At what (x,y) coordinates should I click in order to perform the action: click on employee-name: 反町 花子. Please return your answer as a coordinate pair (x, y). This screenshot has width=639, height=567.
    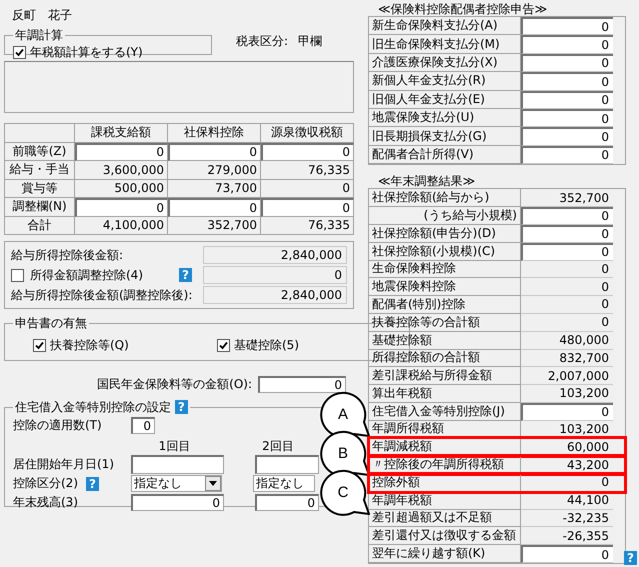
    Looking at the image, I should click on (42, 15).